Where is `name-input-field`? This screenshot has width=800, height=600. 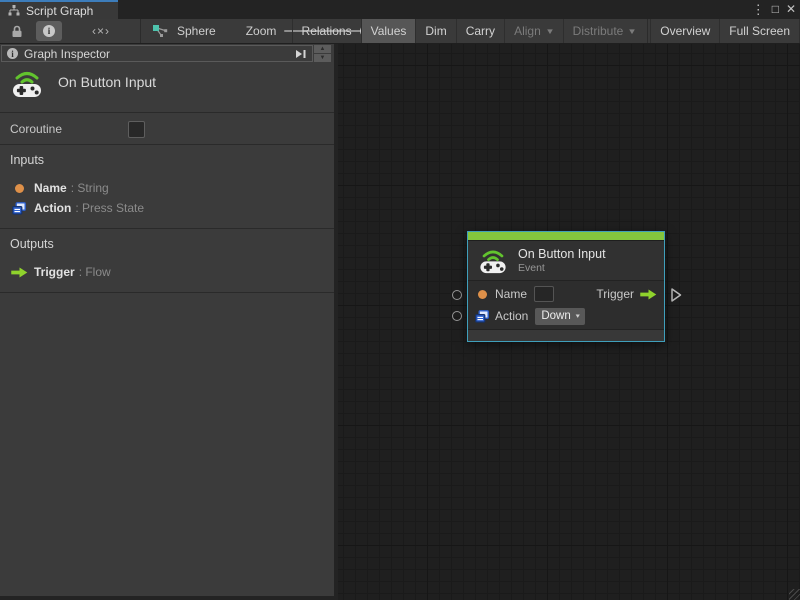 name-input-field is located at coordinates (544, 294).